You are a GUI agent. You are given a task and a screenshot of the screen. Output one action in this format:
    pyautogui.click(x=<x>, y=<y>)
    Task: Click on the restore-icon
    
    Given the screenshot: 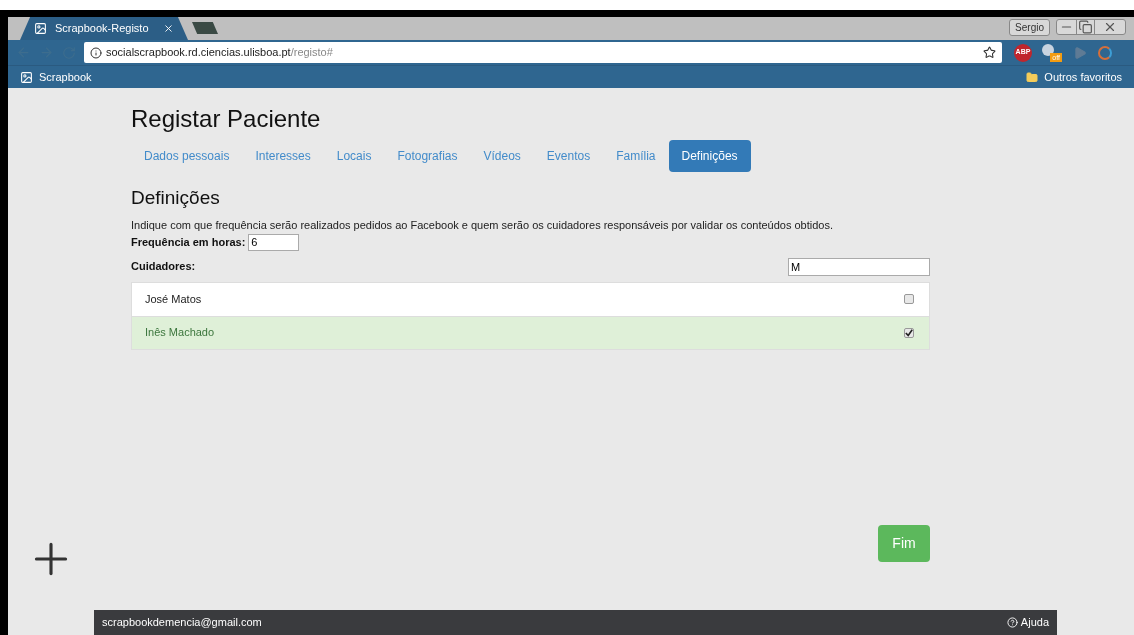 What is the action you would take?
    pyautogui.click(x=1086, y=27)
    